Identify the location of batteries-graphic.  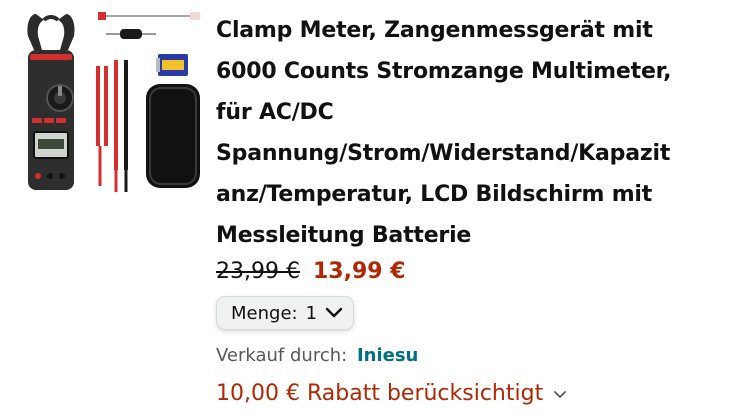
(172, 65).